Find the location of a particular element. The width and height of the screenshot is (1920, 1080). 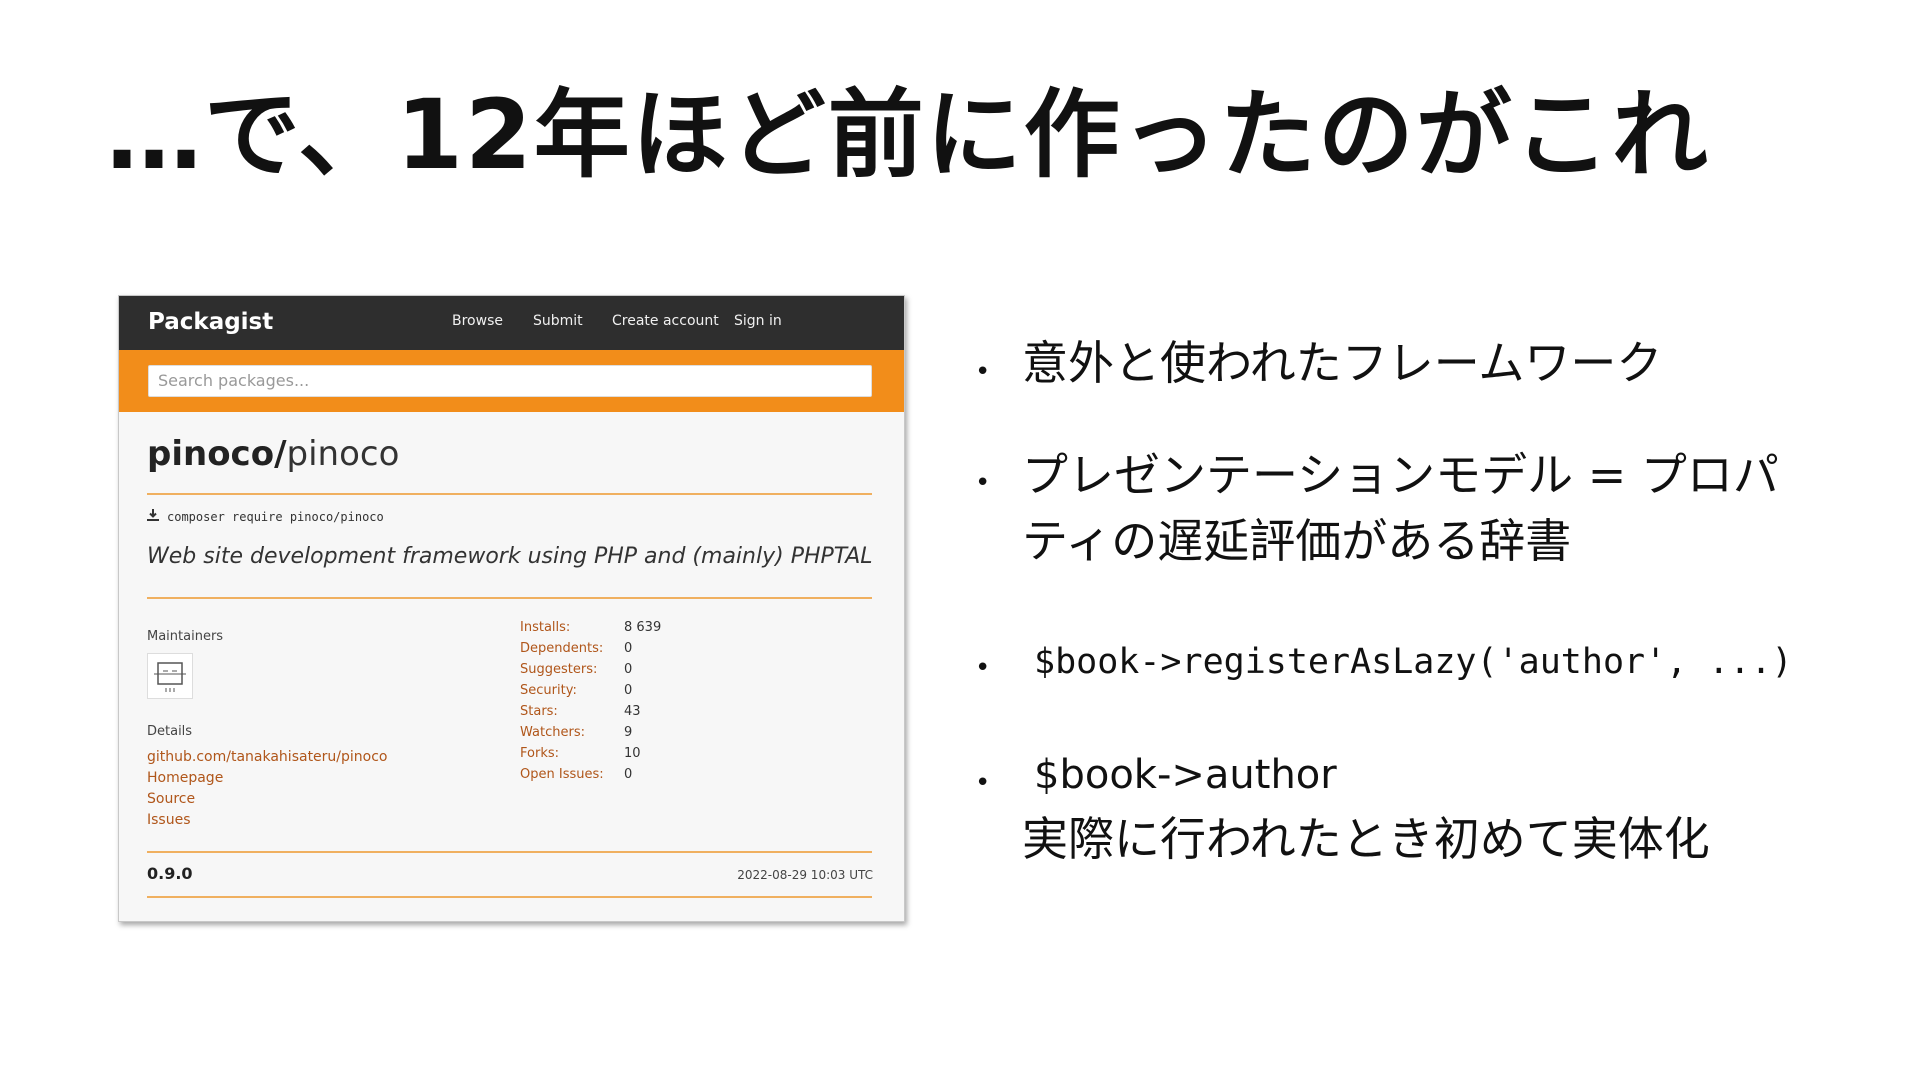

stat-watchers-value: 9 is located at coordinates (628, 732).